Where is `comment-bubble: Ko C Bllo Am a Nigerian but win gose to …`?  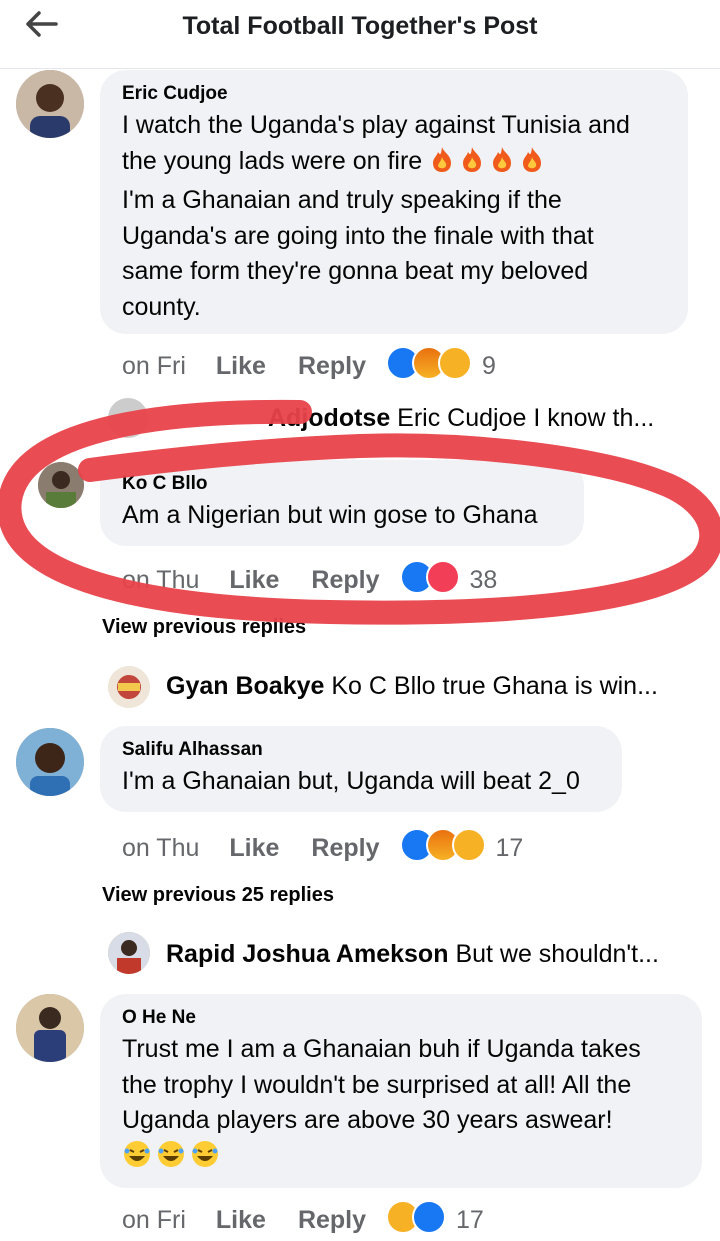
comment-bubble: Ko C Bllo Am a Nigerian but win gose to … is located at coordinates (342, 503).